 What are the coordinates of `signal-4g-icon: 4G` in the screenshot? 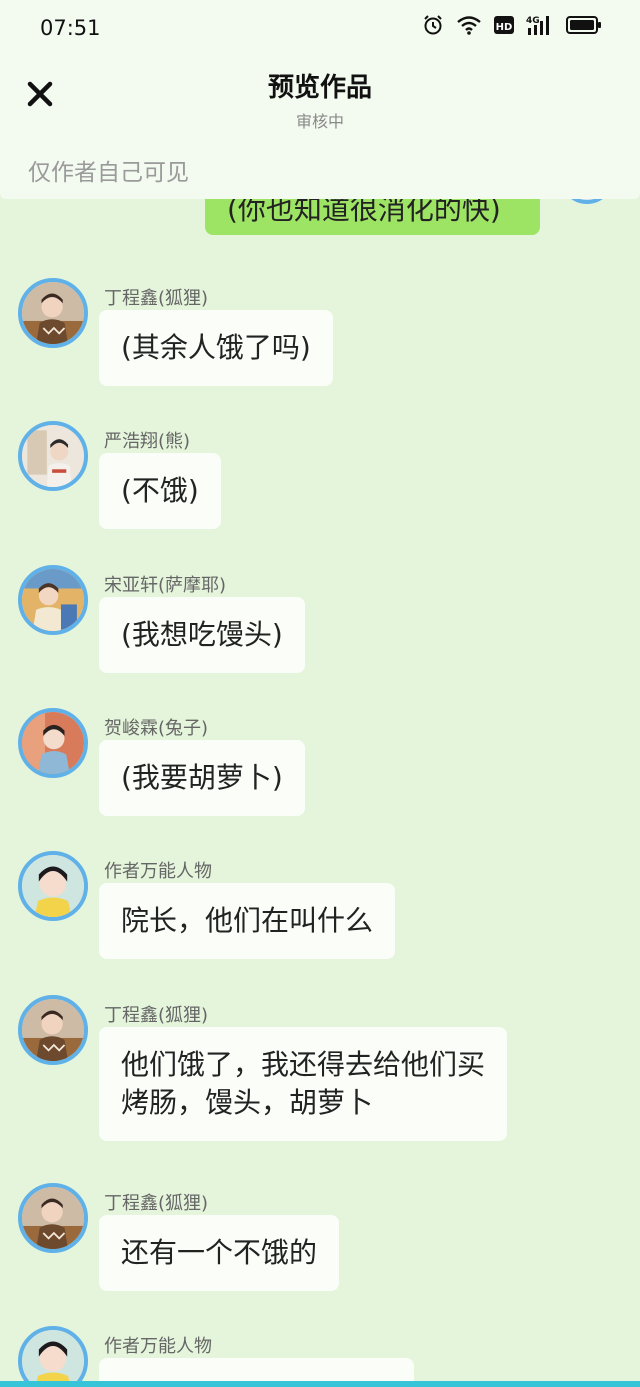 It's located at (540, 27).